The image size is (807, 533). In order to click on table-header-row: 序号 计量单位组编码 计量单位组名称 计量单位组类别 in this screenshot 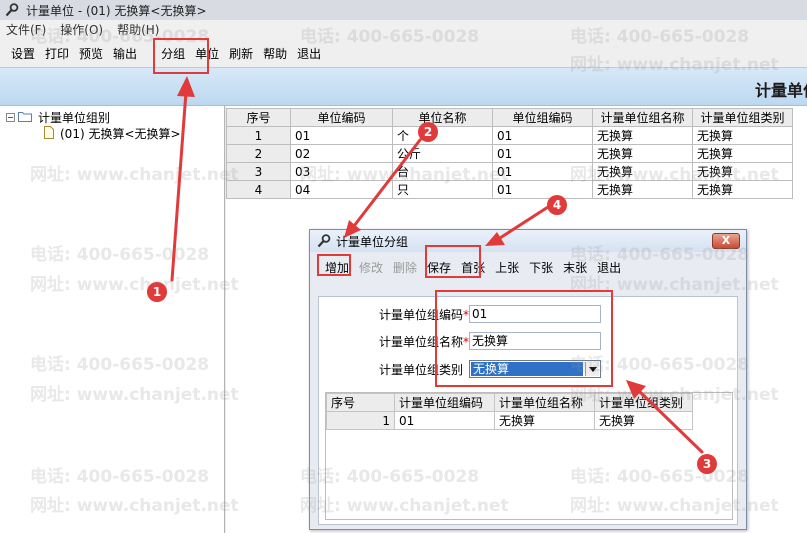, I will do `click(509, 402)`.